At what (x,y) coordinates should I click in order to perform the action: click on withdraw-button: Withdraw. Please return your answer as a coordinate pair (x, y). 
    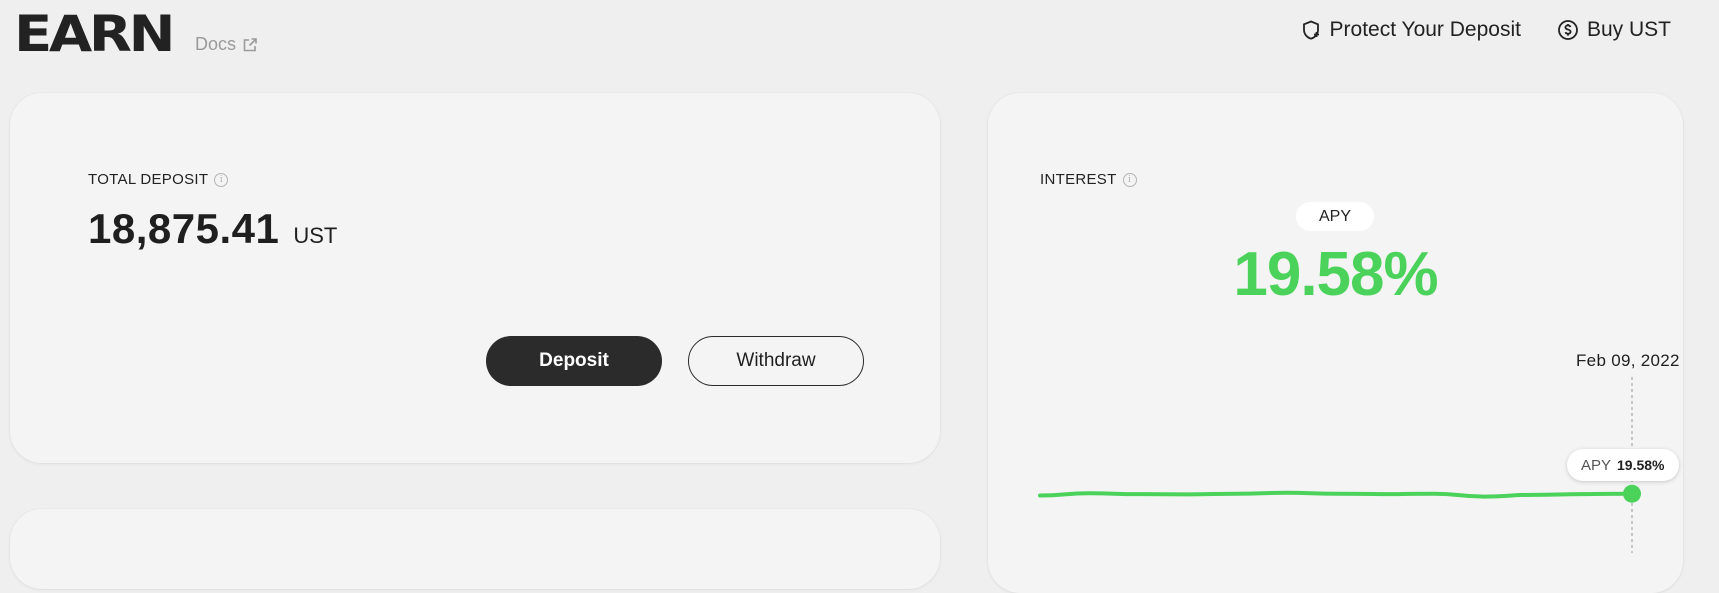
    Looking at the image, I should click on (776, 361).